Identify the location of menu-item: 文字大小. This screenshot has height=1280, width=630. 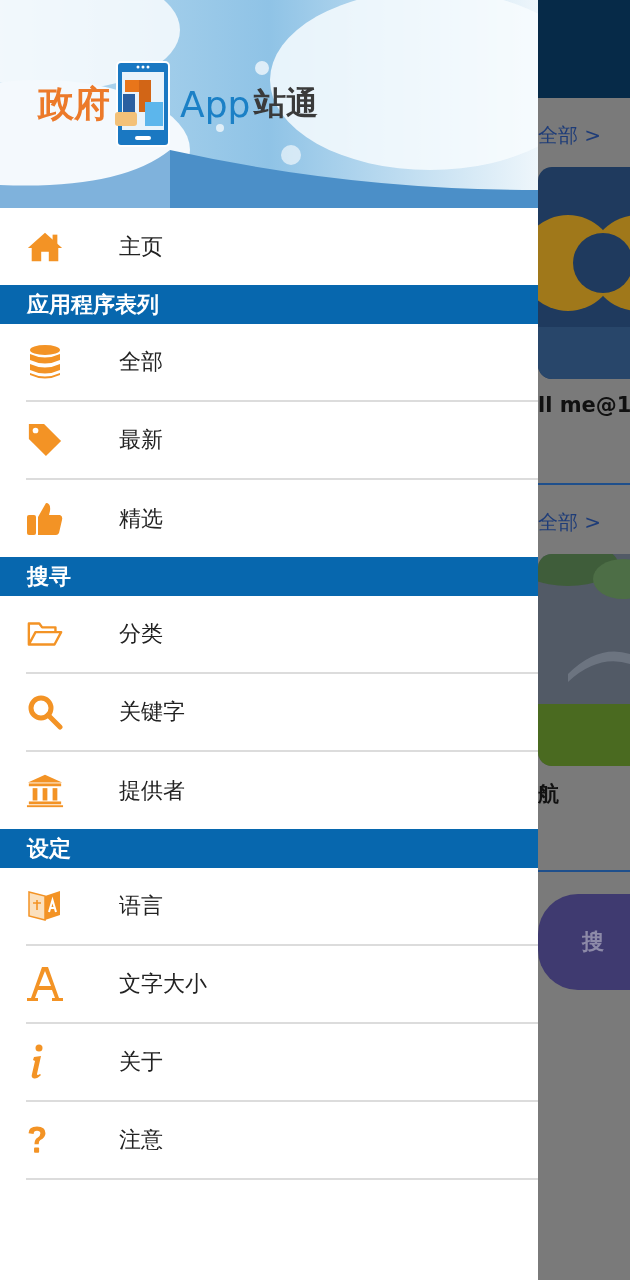
(282, 985).